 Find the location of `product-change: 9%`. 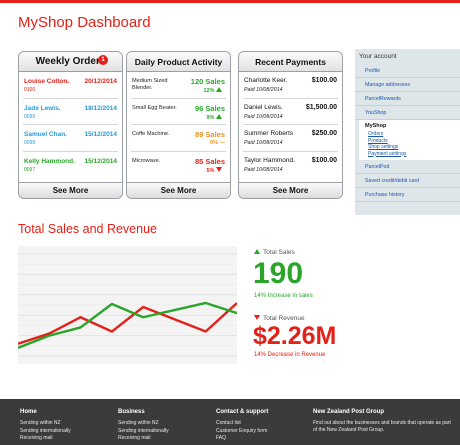

product-change: 9% is located at coordinates (215, 117).